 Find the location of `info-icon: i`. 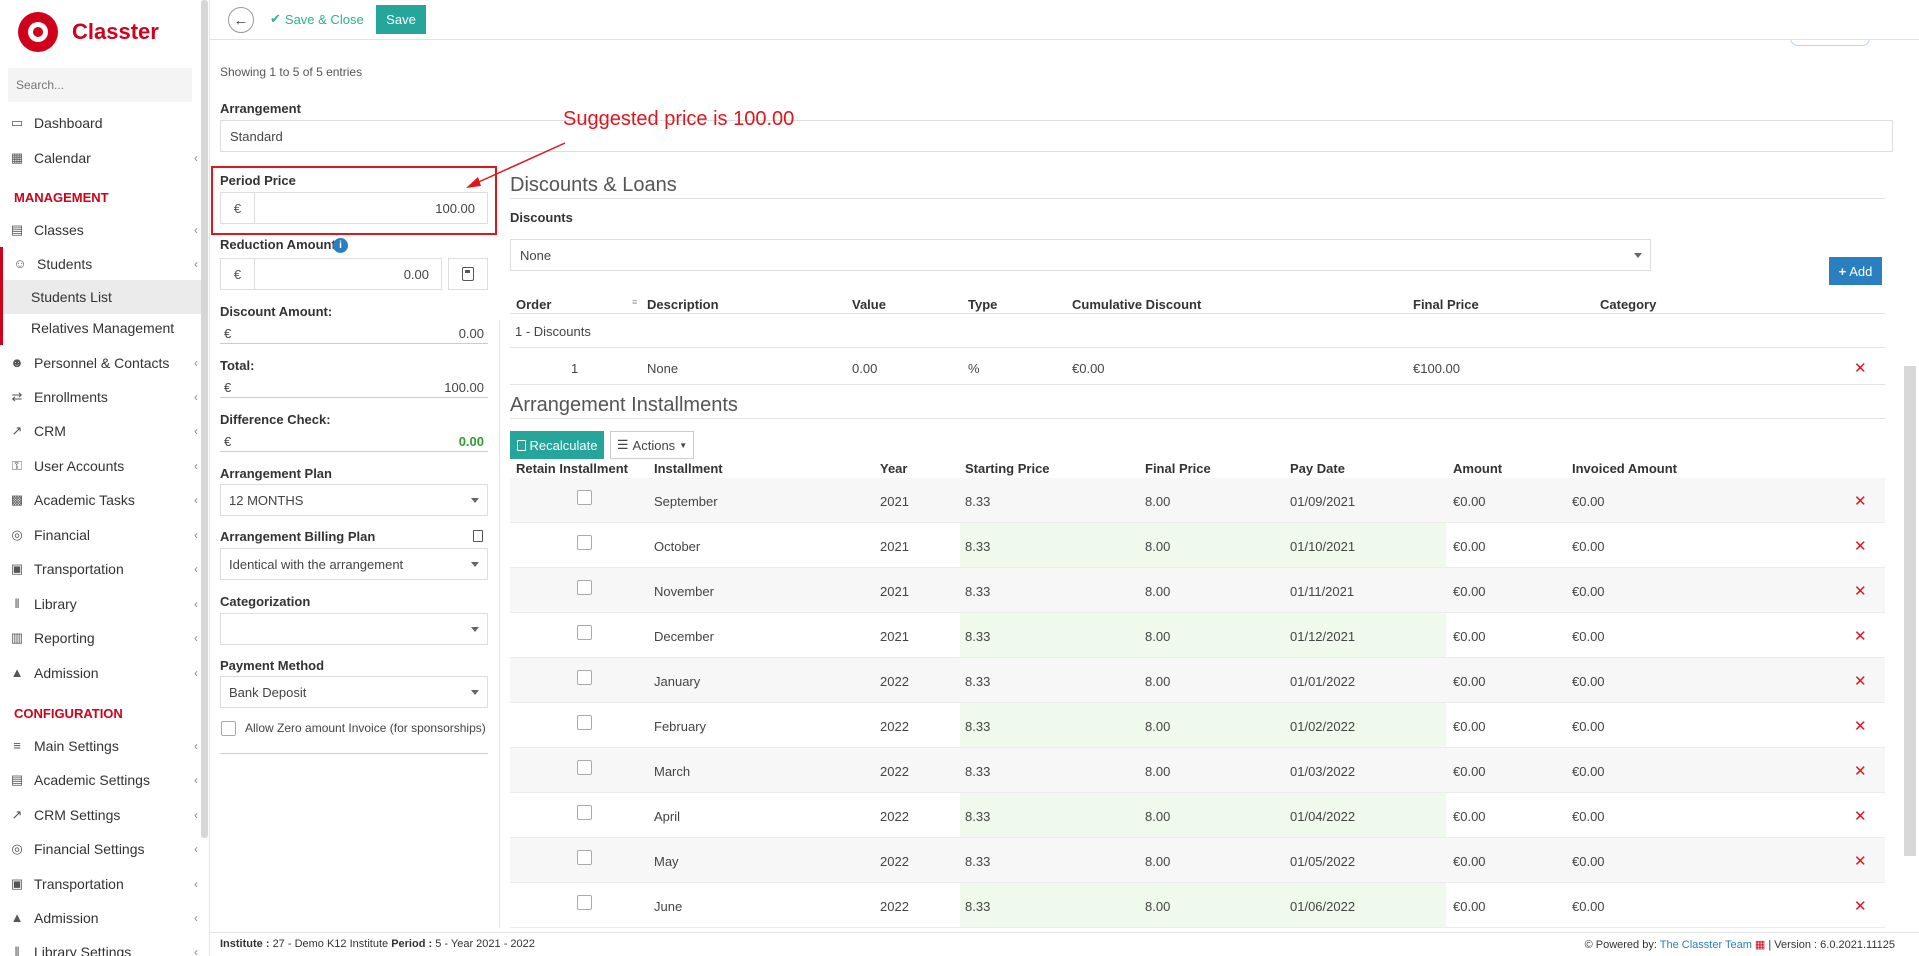

info-icon: i is located at coordinates (340, 245).